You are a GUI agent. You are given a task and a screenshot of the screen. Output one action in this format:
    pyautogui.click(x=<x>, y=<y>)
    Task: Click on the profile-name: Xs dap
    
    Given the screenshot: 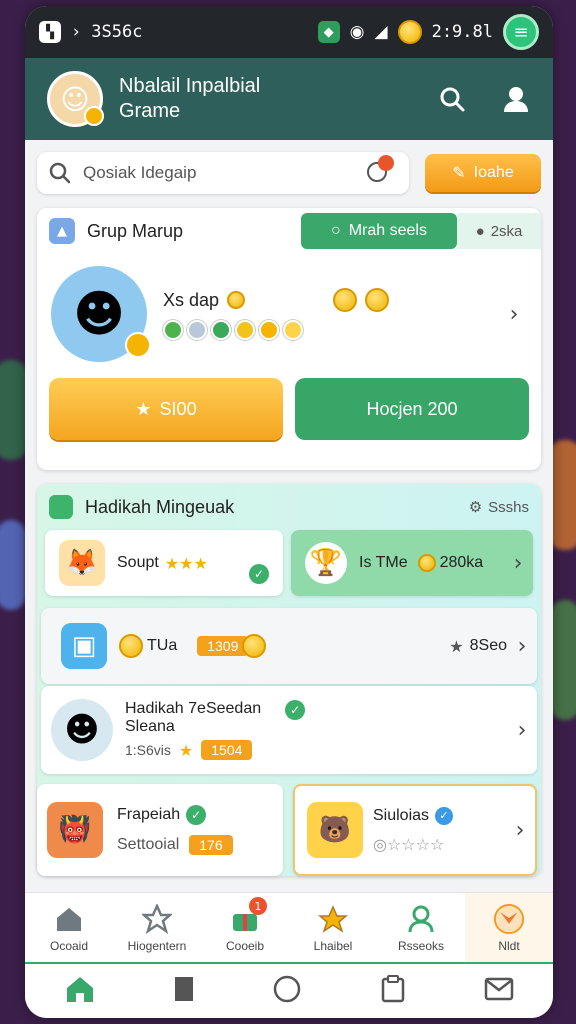 What is the action you would take?
    pyautogui.click(x=191, y=299)
    